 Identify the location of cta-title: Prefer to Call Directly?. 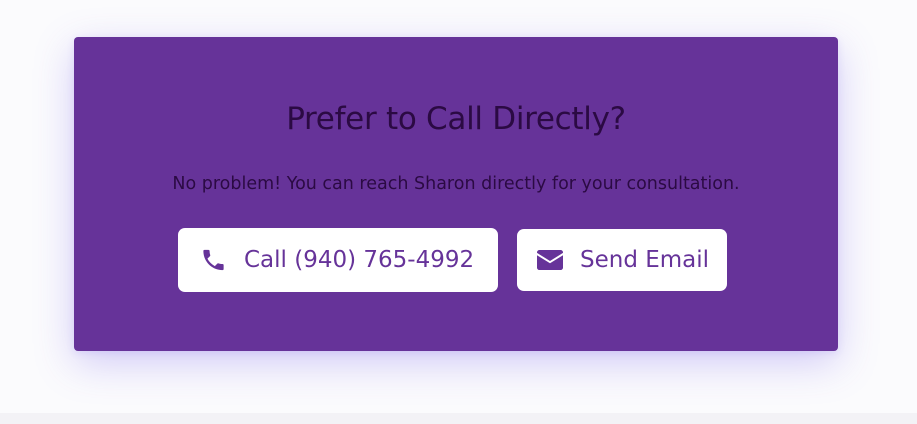
(456, 119).